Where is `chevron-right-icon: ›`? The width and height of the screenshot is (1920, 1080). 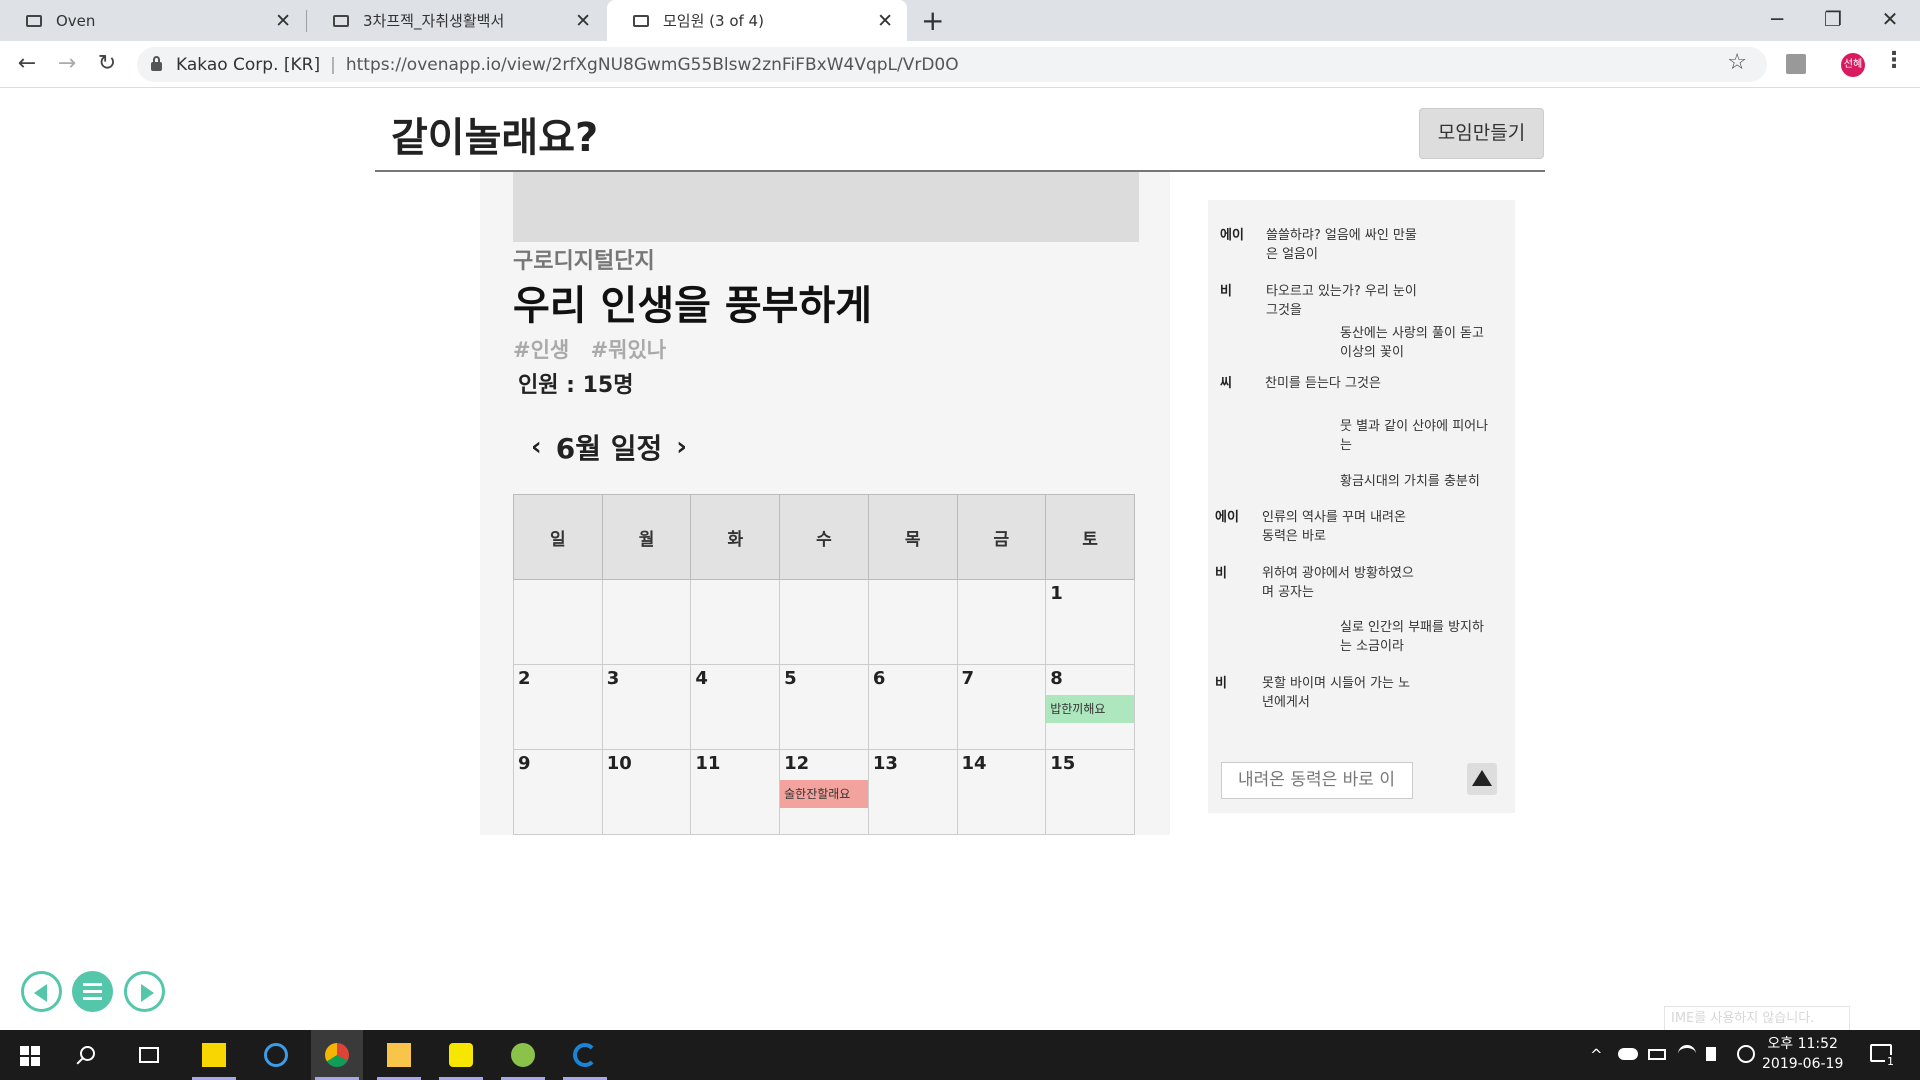 chevron-right-icon: › is located at coordinates (681, 447).